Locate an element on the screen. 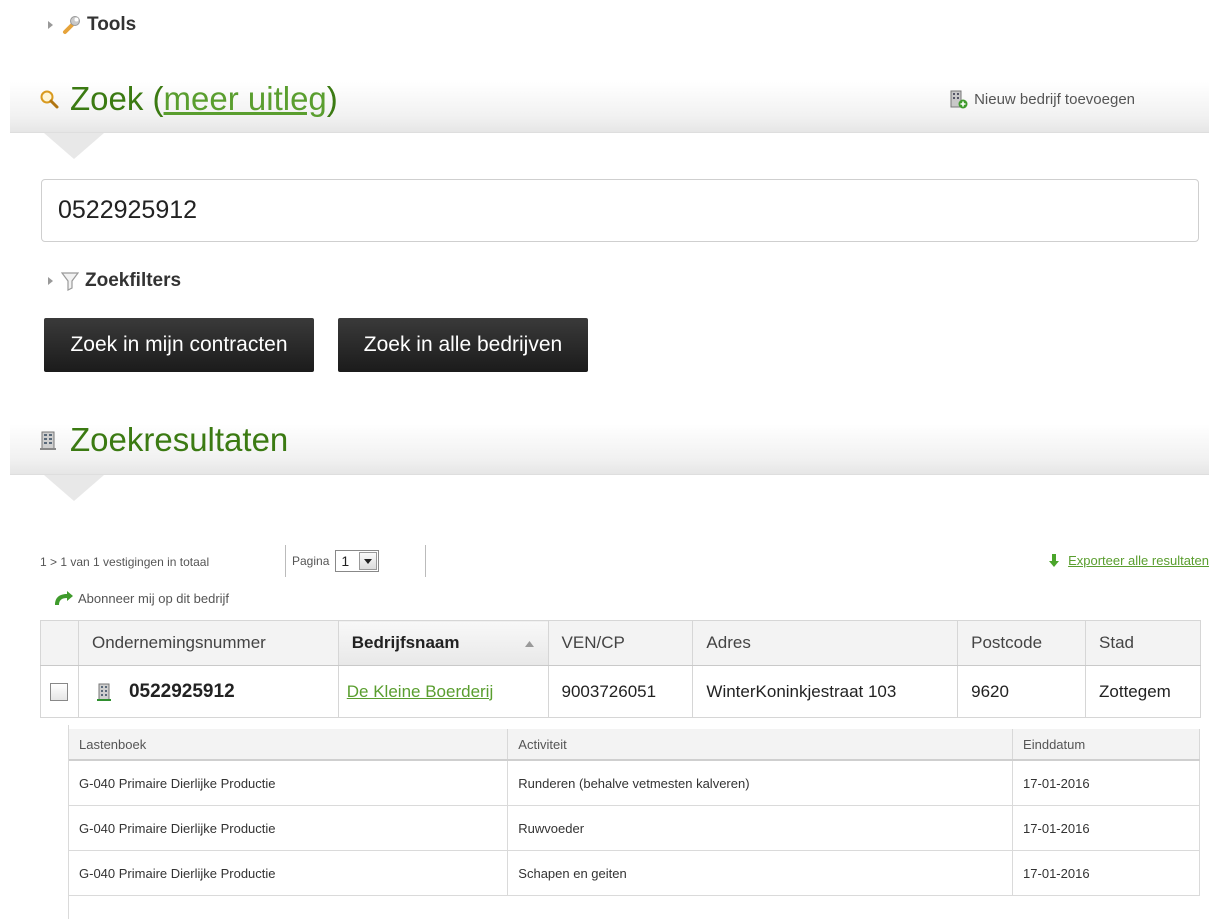  column-adres: Adres is located at coordinates (825, 643).